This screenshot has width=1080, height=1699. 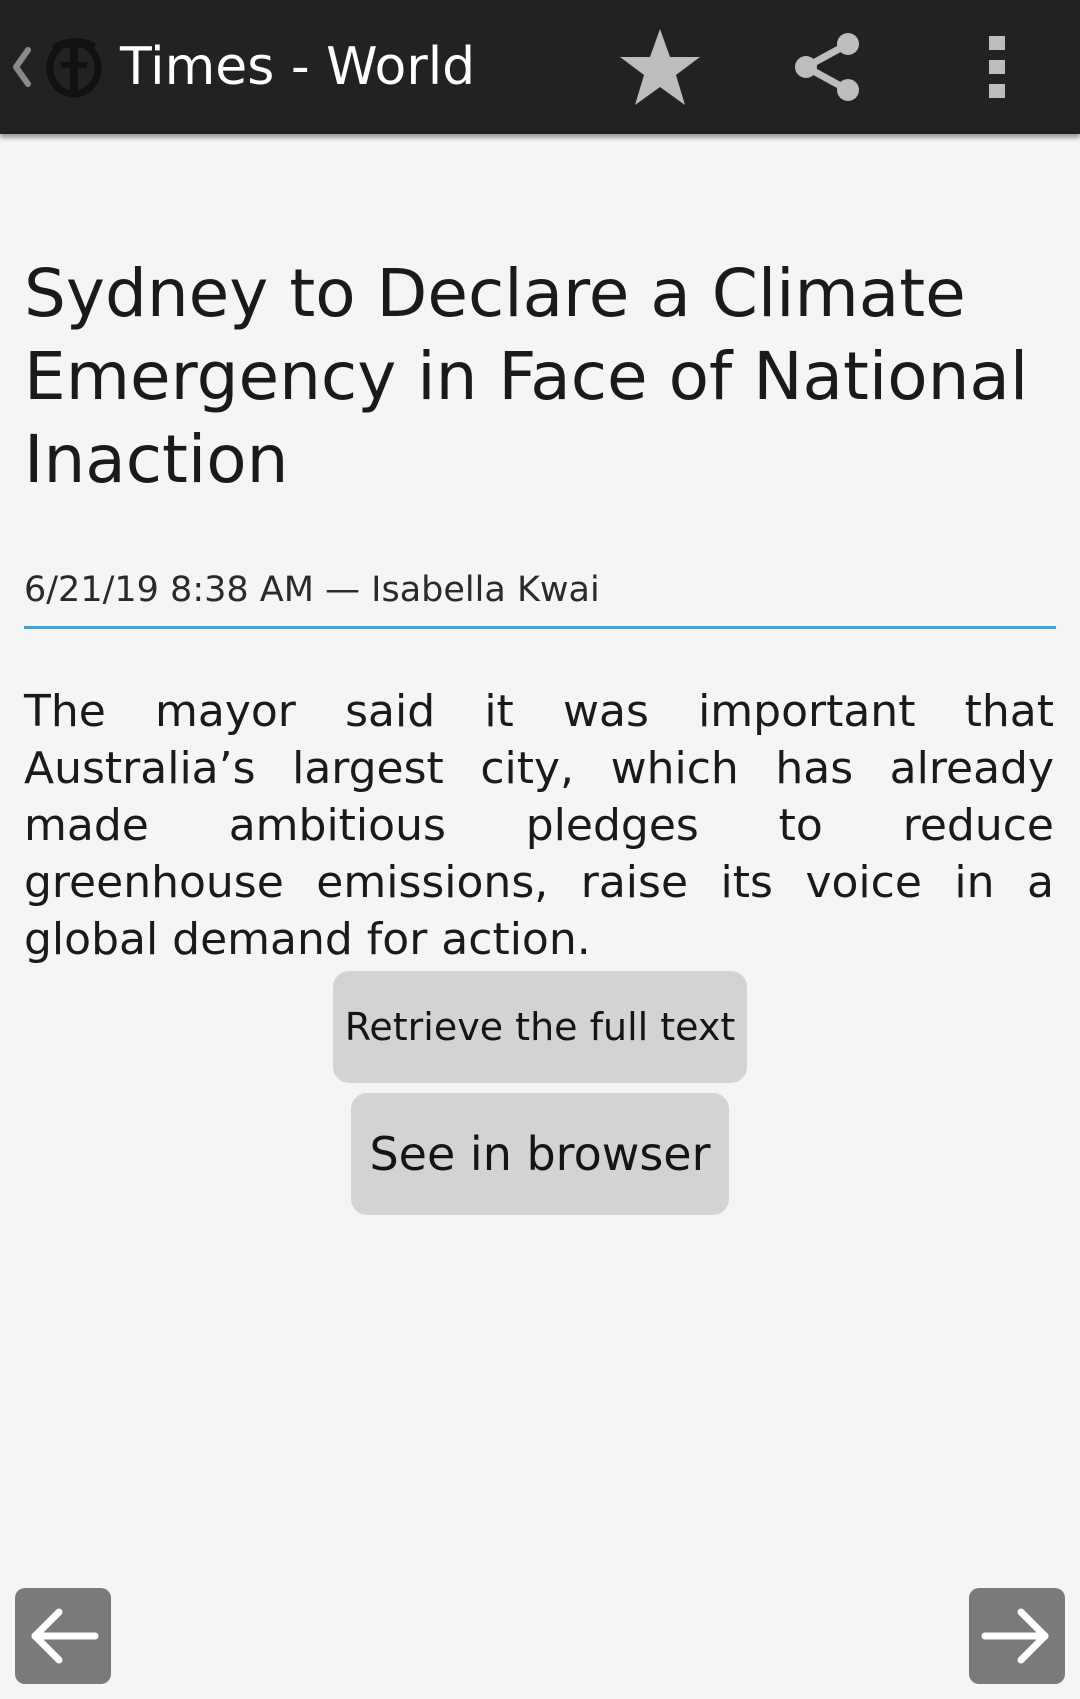 I want to click on share-icon, so click(x=827, y=67).